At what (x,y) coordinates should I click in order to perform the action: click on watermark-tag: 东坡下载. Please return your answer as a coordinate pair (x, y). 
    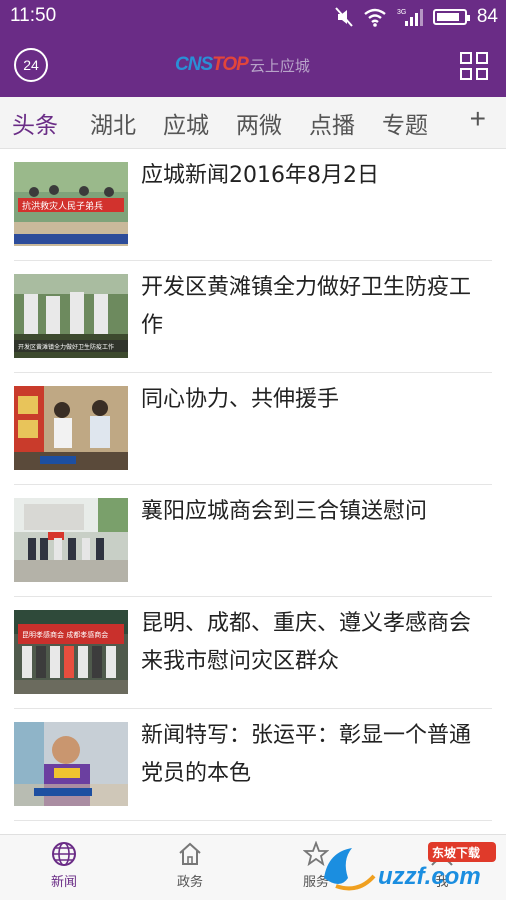
    Looking at the image, I should click on (456, 852).